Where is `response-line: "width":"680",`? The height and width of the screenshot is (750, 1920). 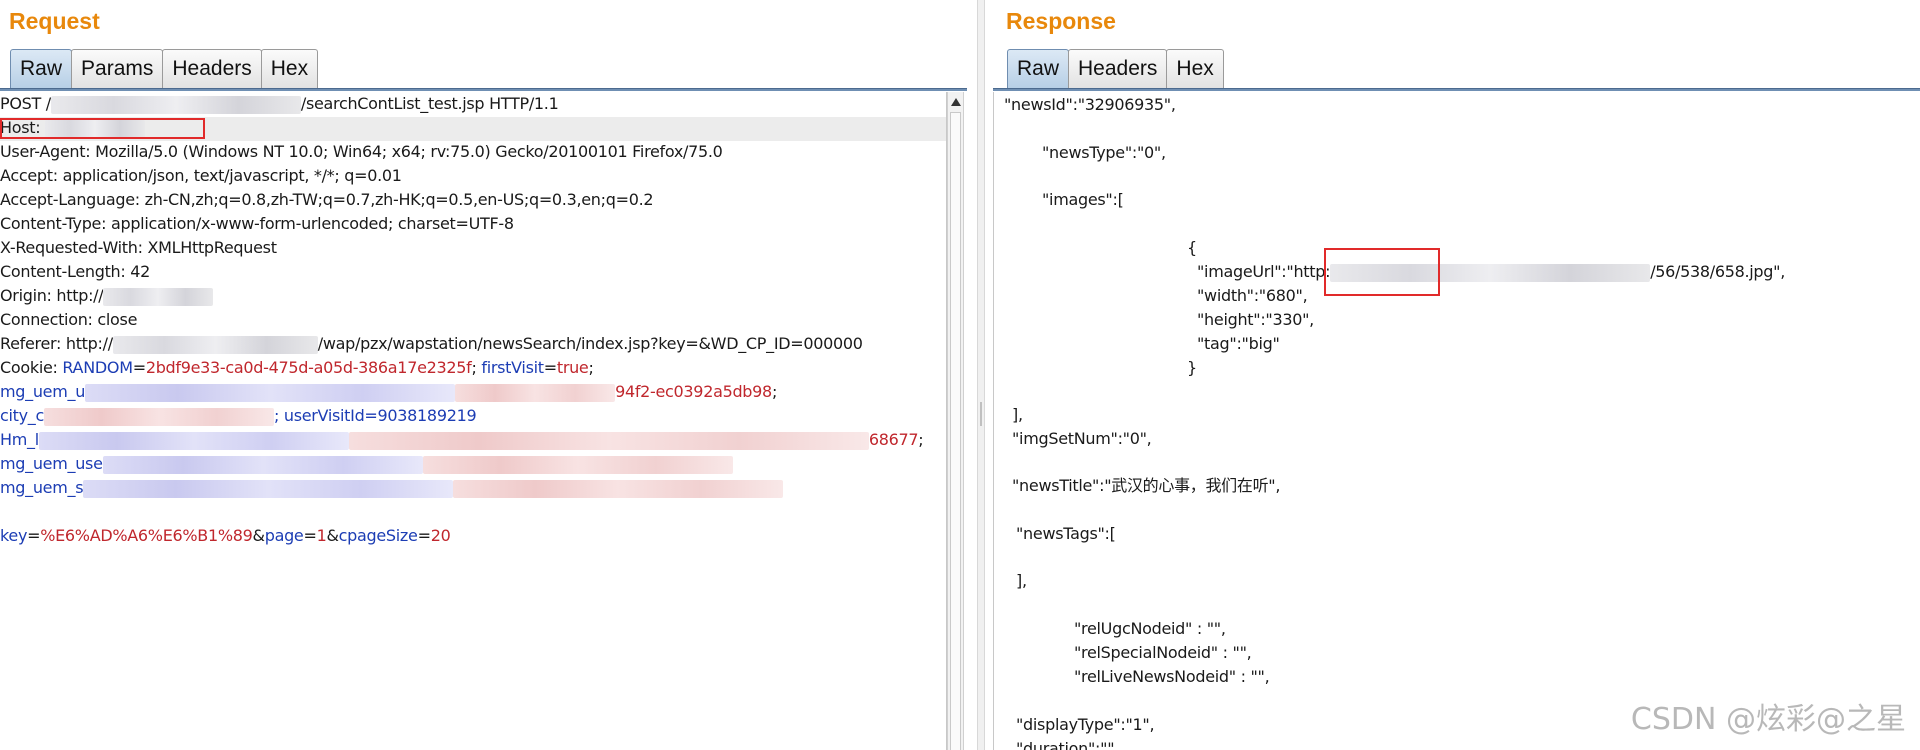
response-line: "width":"680", is located at coordinates (1252, 295).